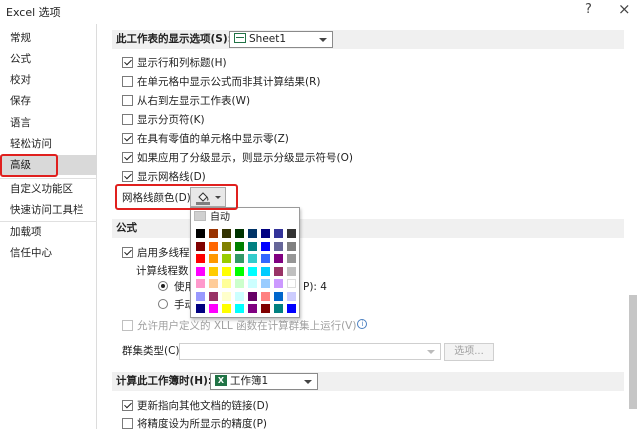 The image size is (640, 429). What do you see at coordinates (48, 123) in the screenshot?
I see `sidebar-item-language: 语言` at bounding box center [48, 123].